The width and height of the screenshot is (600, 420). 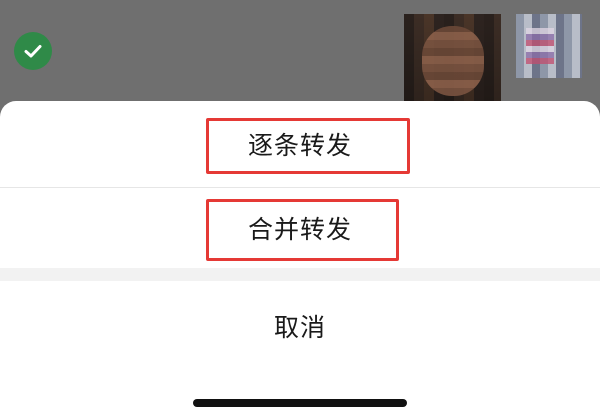 I want to click on cancel-label: 取消, so click(x=299, y=327).